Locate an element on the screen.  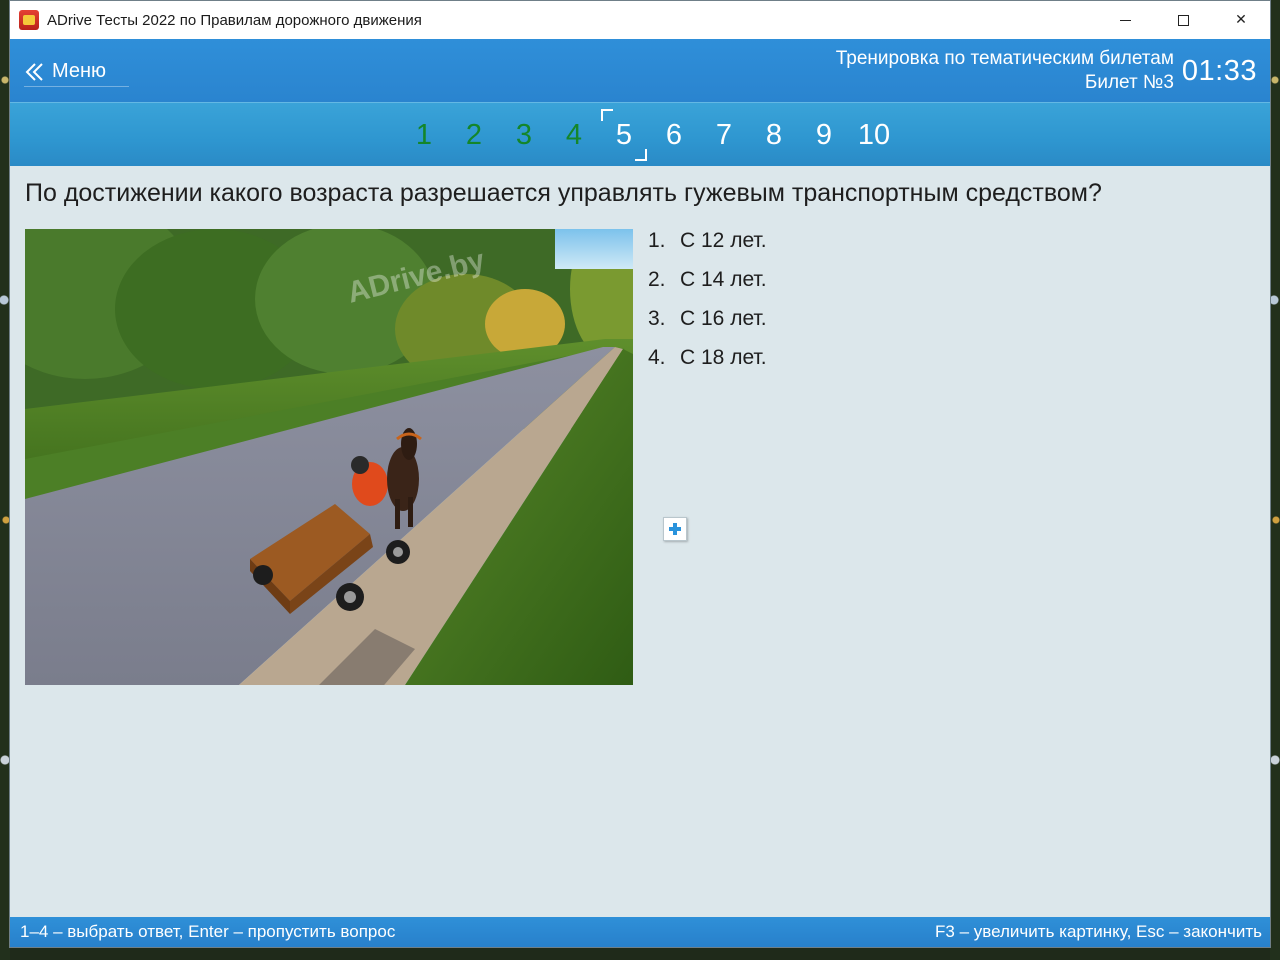
plus-icon is located at coordinates (675, 529).